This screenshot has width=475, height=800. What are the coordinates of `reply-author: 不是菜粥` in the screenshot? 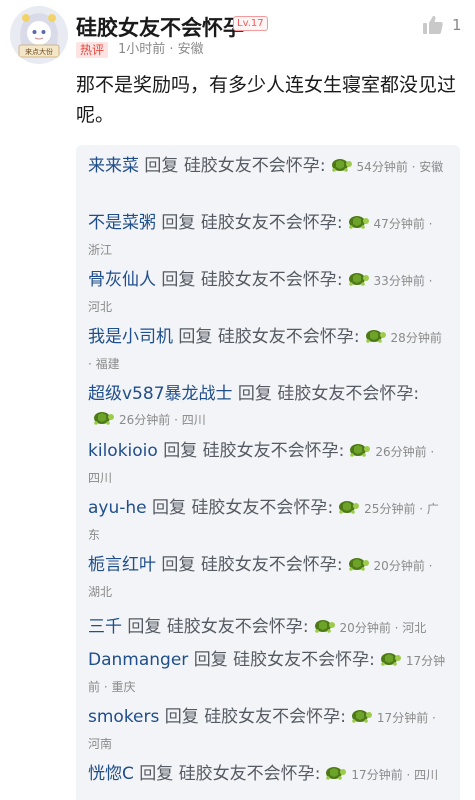 It's located at (122, 223).